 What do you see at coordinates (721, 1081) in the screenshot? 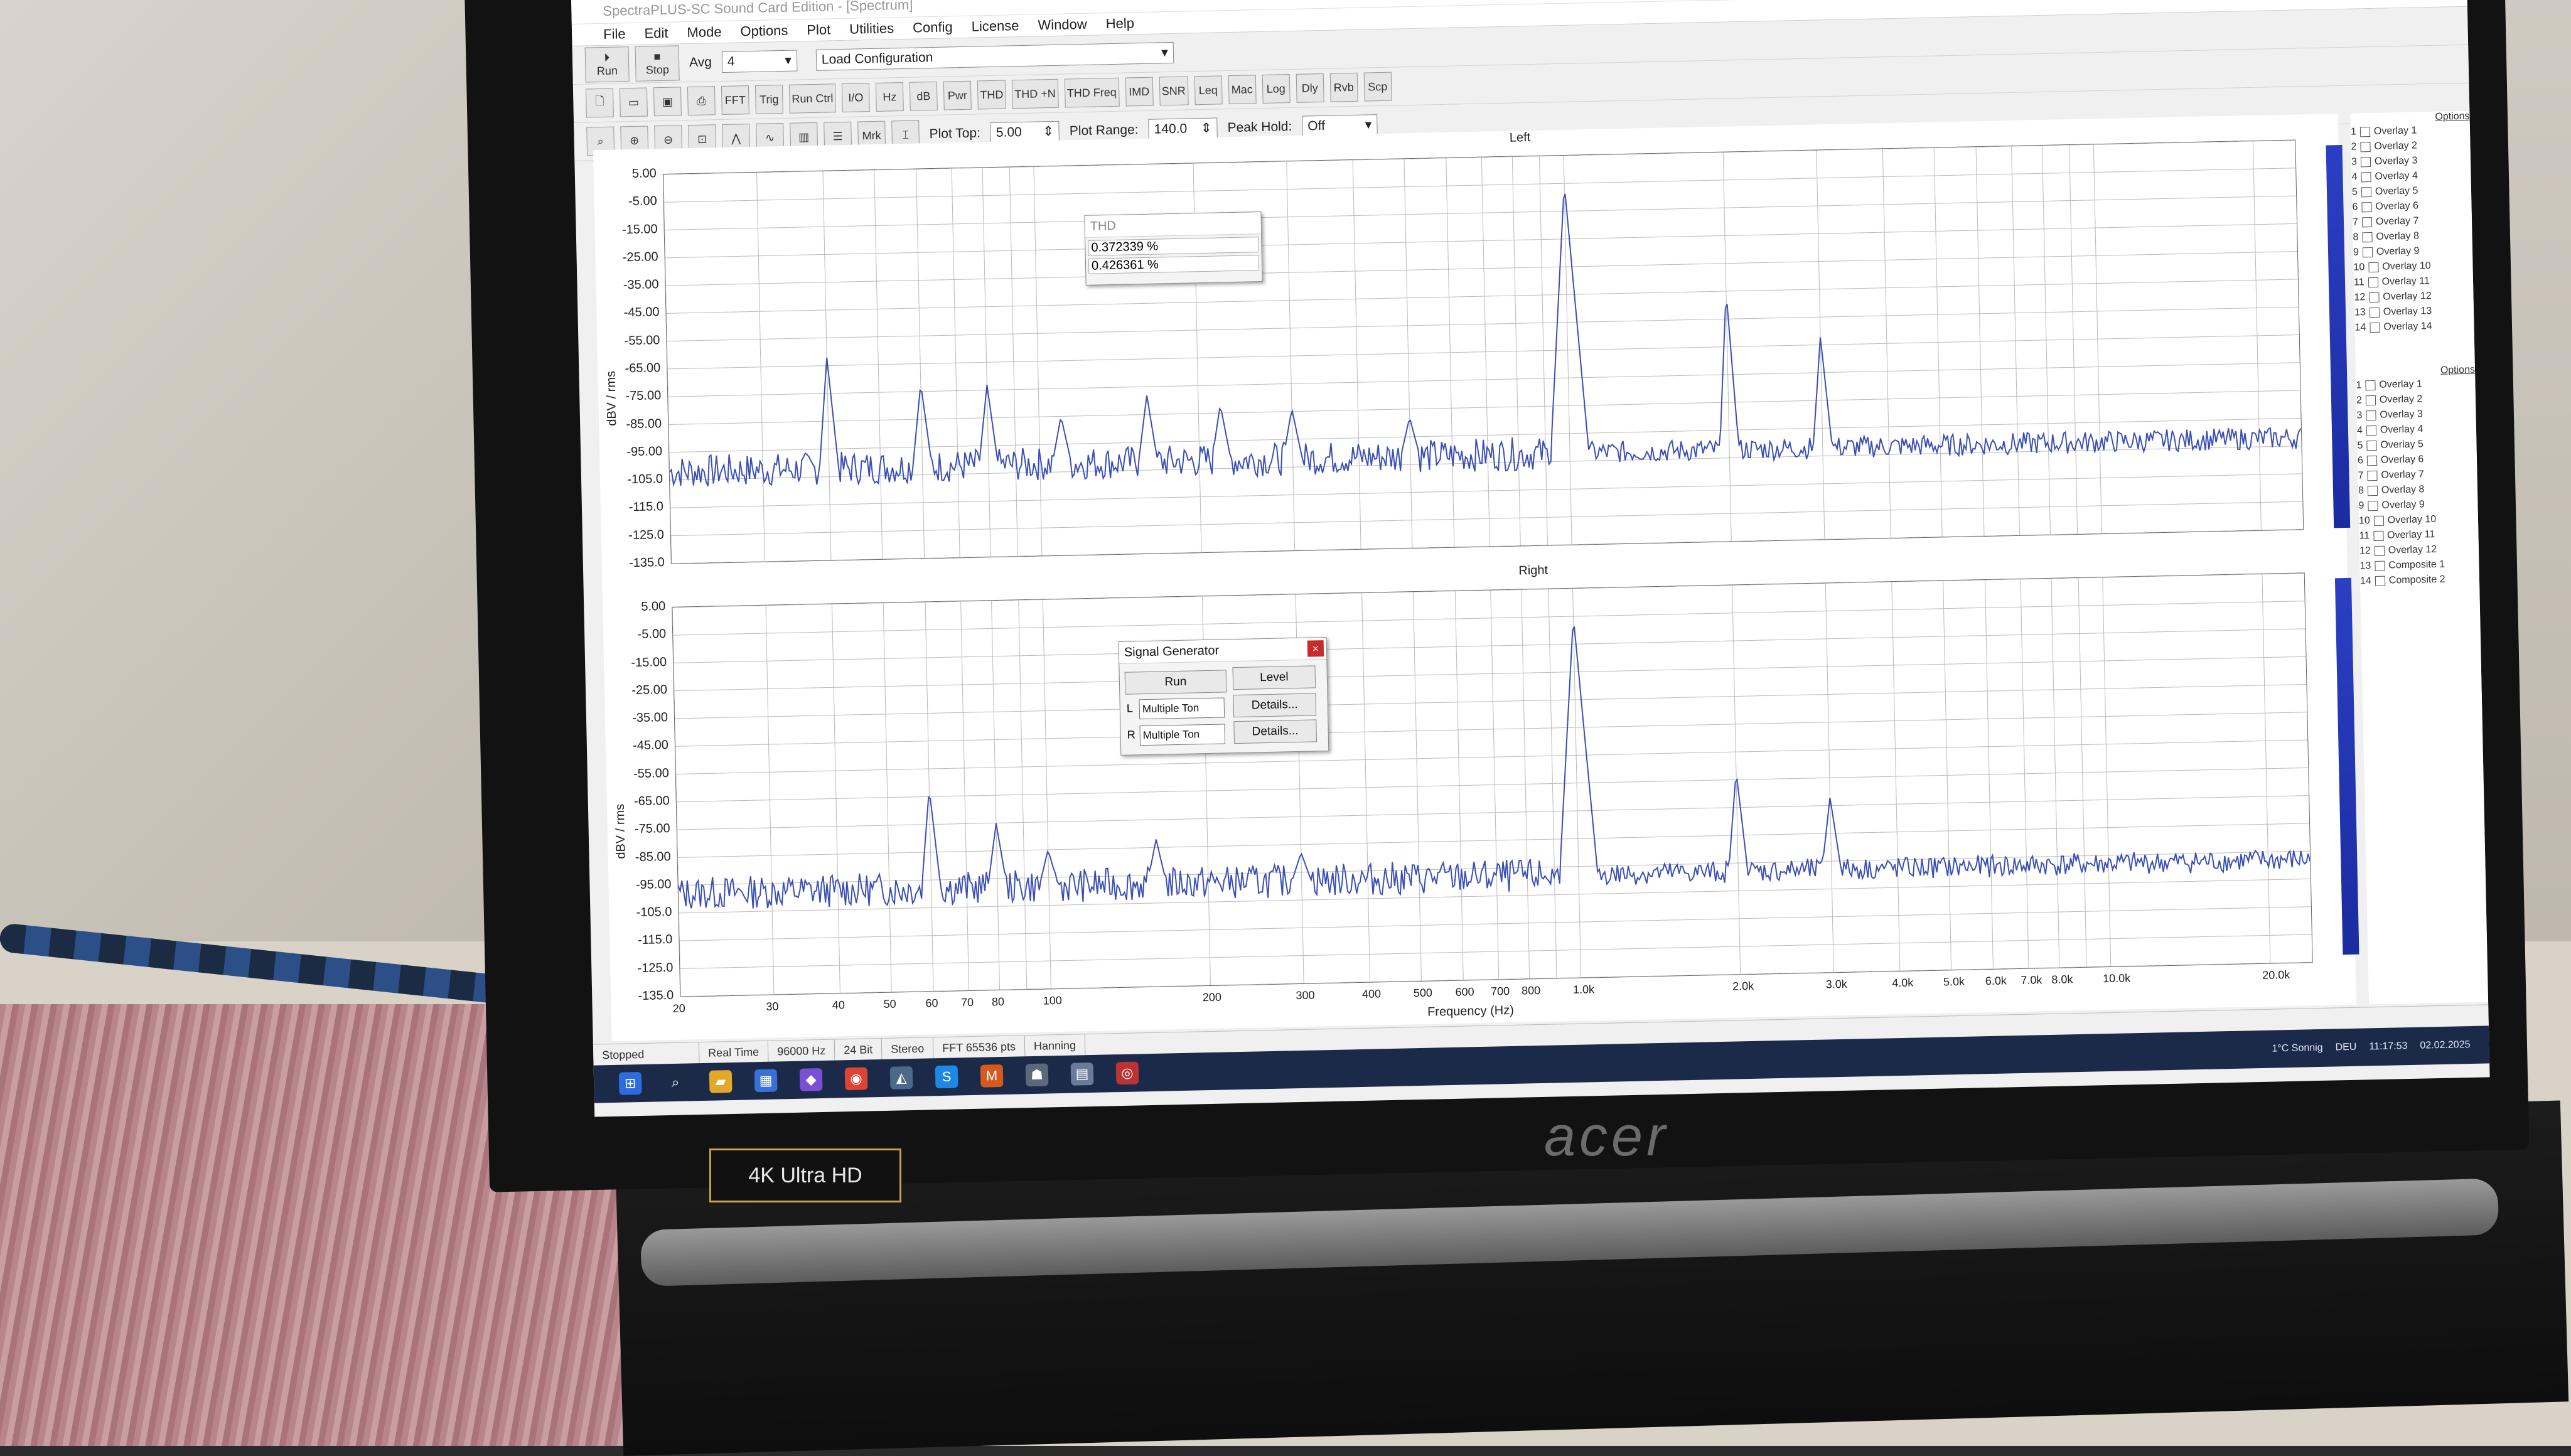
I see `file-explorer-icon: ▰` at bounding box center [721, 1081].